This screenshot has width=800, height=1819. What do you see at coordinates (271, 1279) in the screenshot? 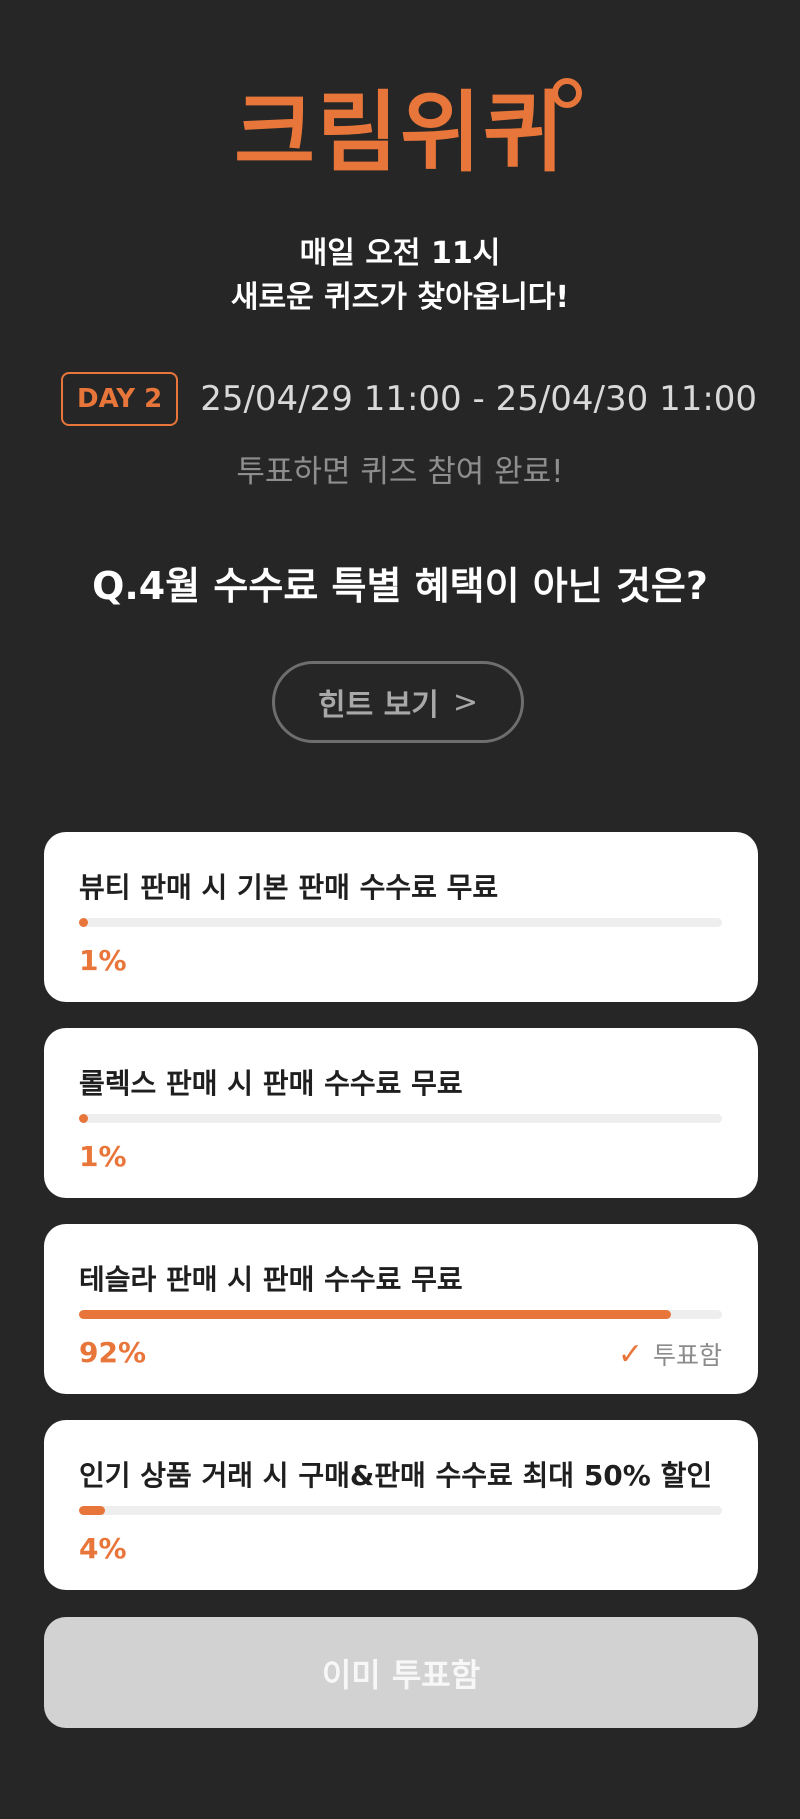
I see `option-label: 테슬라 판매 시 판매 수수료 무료` at bounding box center [271, 1279].